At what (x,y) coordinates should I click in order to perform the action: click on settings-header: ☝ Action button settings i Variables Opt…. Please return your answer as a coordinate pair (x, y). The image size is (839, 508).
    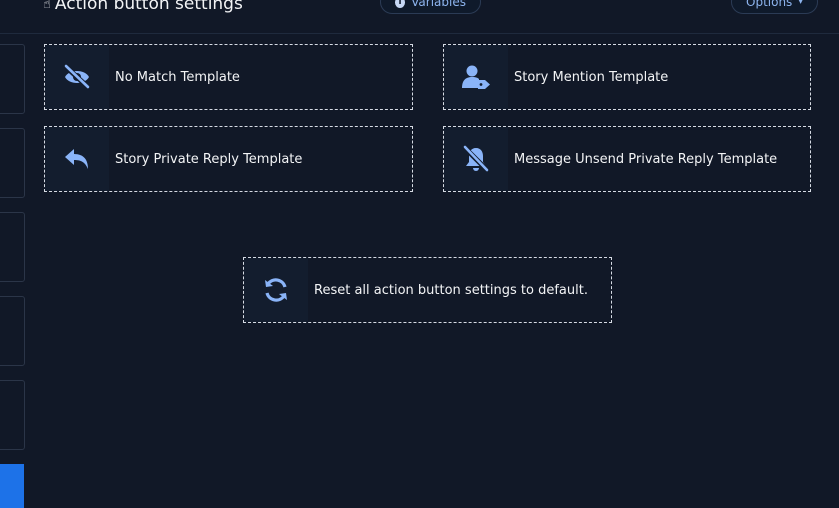
    Looking at the image, I should click on (419, 17).